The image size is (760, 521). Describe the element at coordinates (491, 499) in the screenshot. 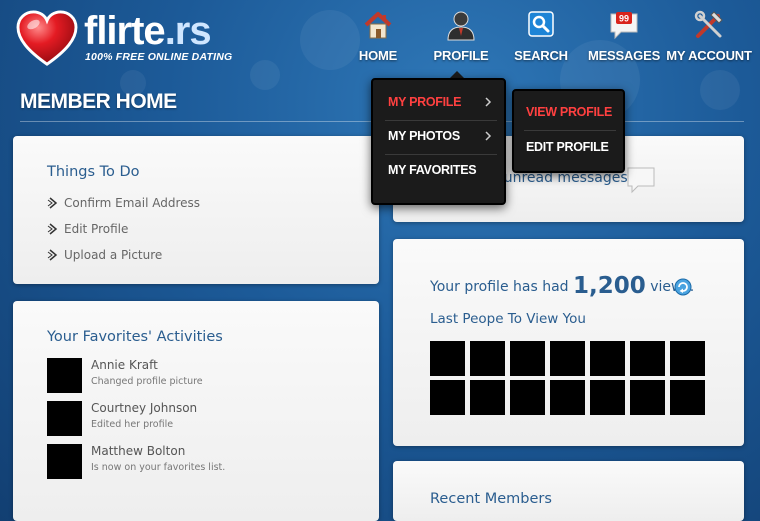

I see `recent-members-title: Recent Members` at that location.